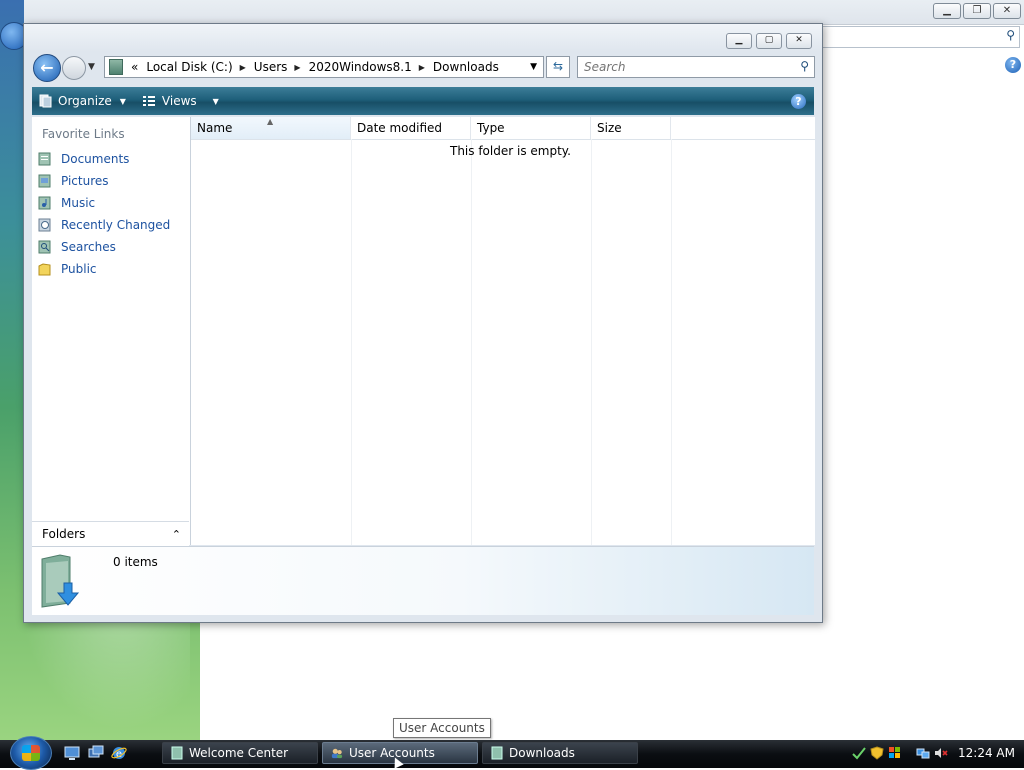 The height and width of the screenshot is (770, 1024). I want to click on search-box: ⚲, so click(696, 67).